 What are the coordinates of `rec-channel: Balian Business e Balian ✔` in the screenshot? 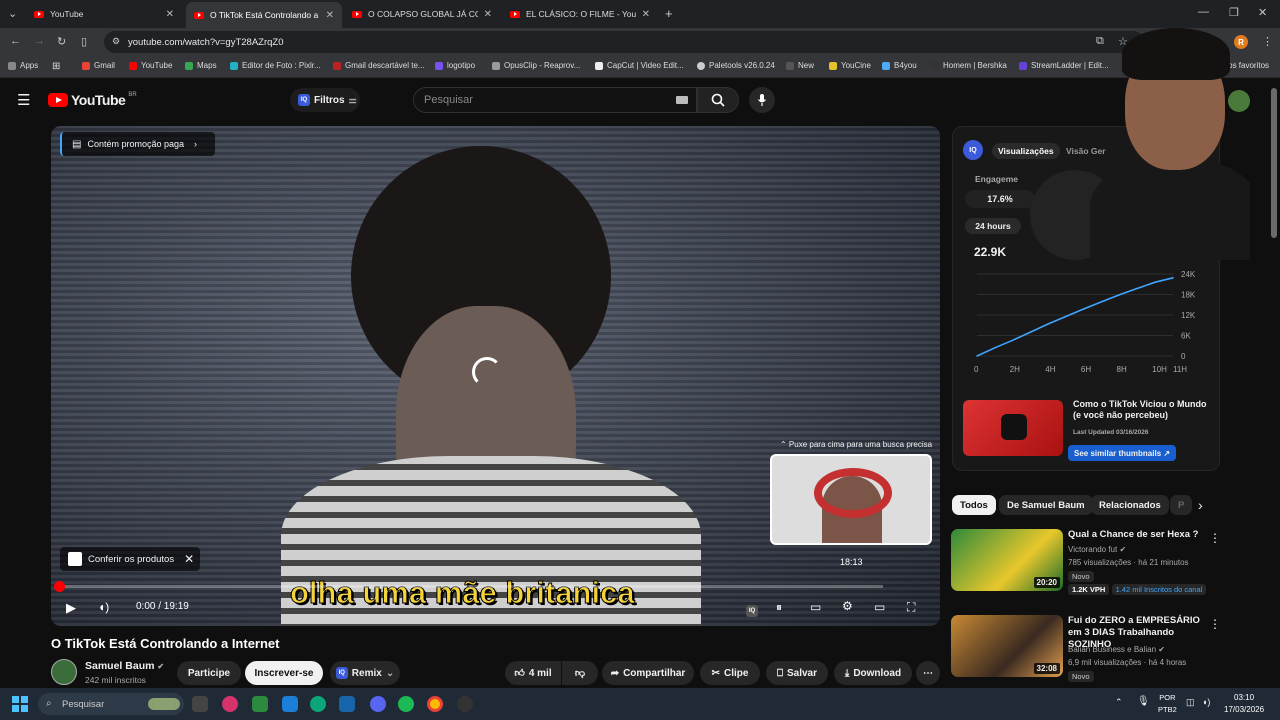 It's located at (1116, 649).